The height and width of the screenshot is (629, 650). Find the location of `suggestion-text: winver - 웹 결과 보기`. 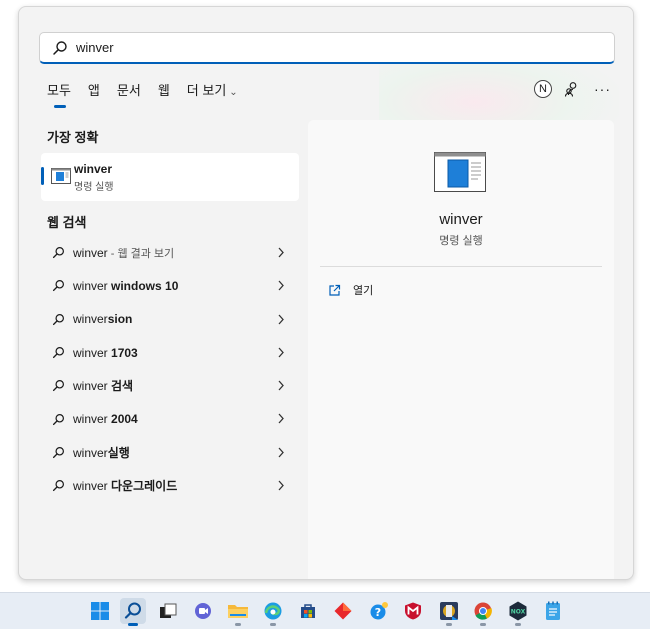

suggestion-text: winver - 웹 결과 보기 is located at coordinates (124, 252).